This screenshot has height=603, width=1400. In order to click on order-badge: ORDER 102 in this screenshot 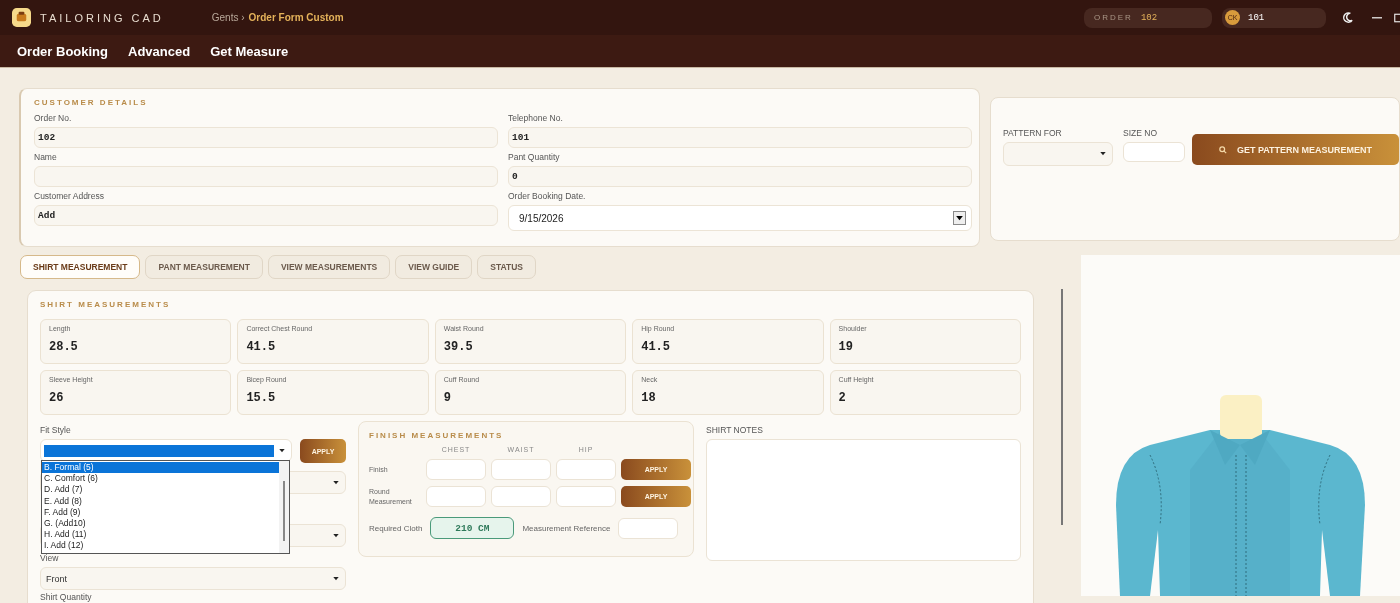, I will do `click(1148, 17)`.